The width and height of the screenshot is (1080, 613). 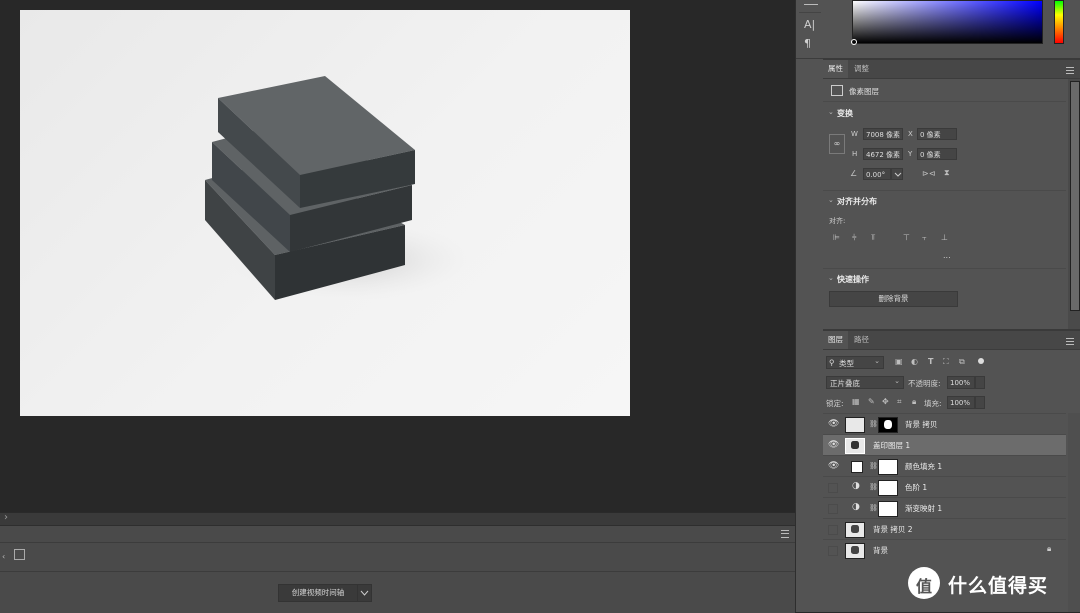 What do you see at coordinates (1049, 549) in the screenshot?
I see `lock-icon: 🔒︎` at bounding box center [1049, 549].